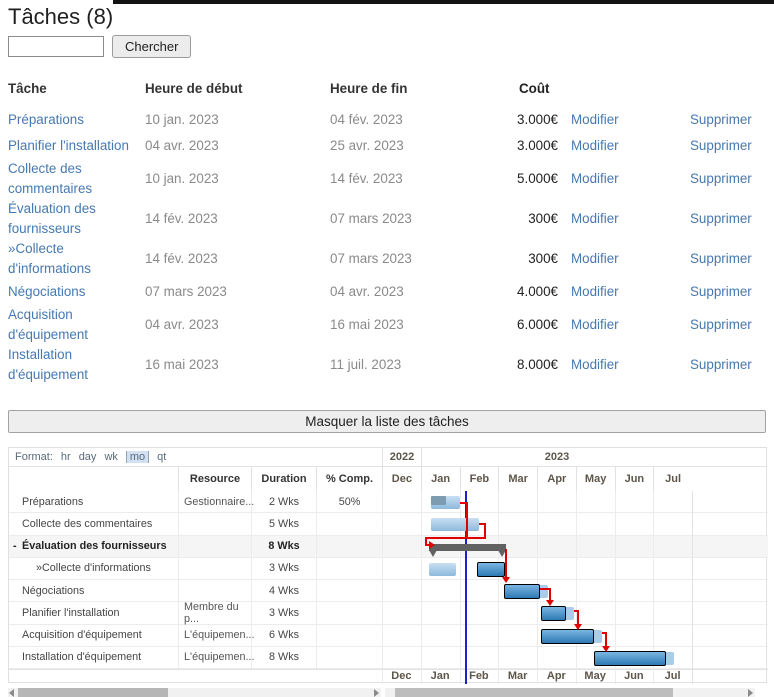 This screenshot has width=774, height=697. What do you see at coordinates (34, 457) in the screenshot?
I see `format-label: Format:` at bounding box center [34, 457].